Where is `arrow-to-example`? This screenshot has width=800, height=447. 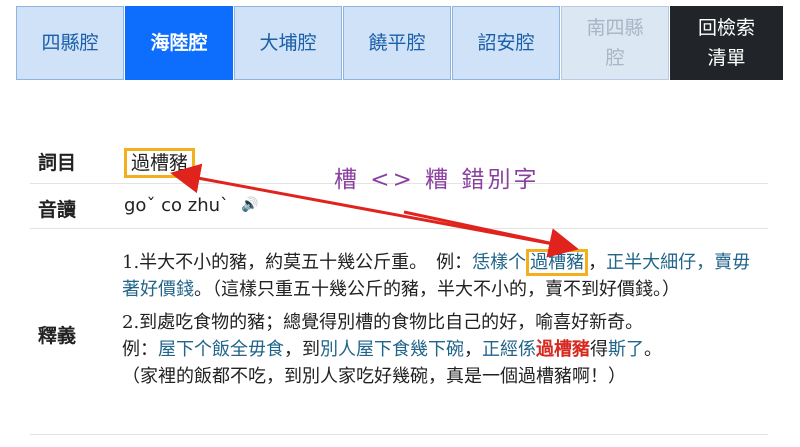
arrow-to-example is located at coordinates (491, 234).